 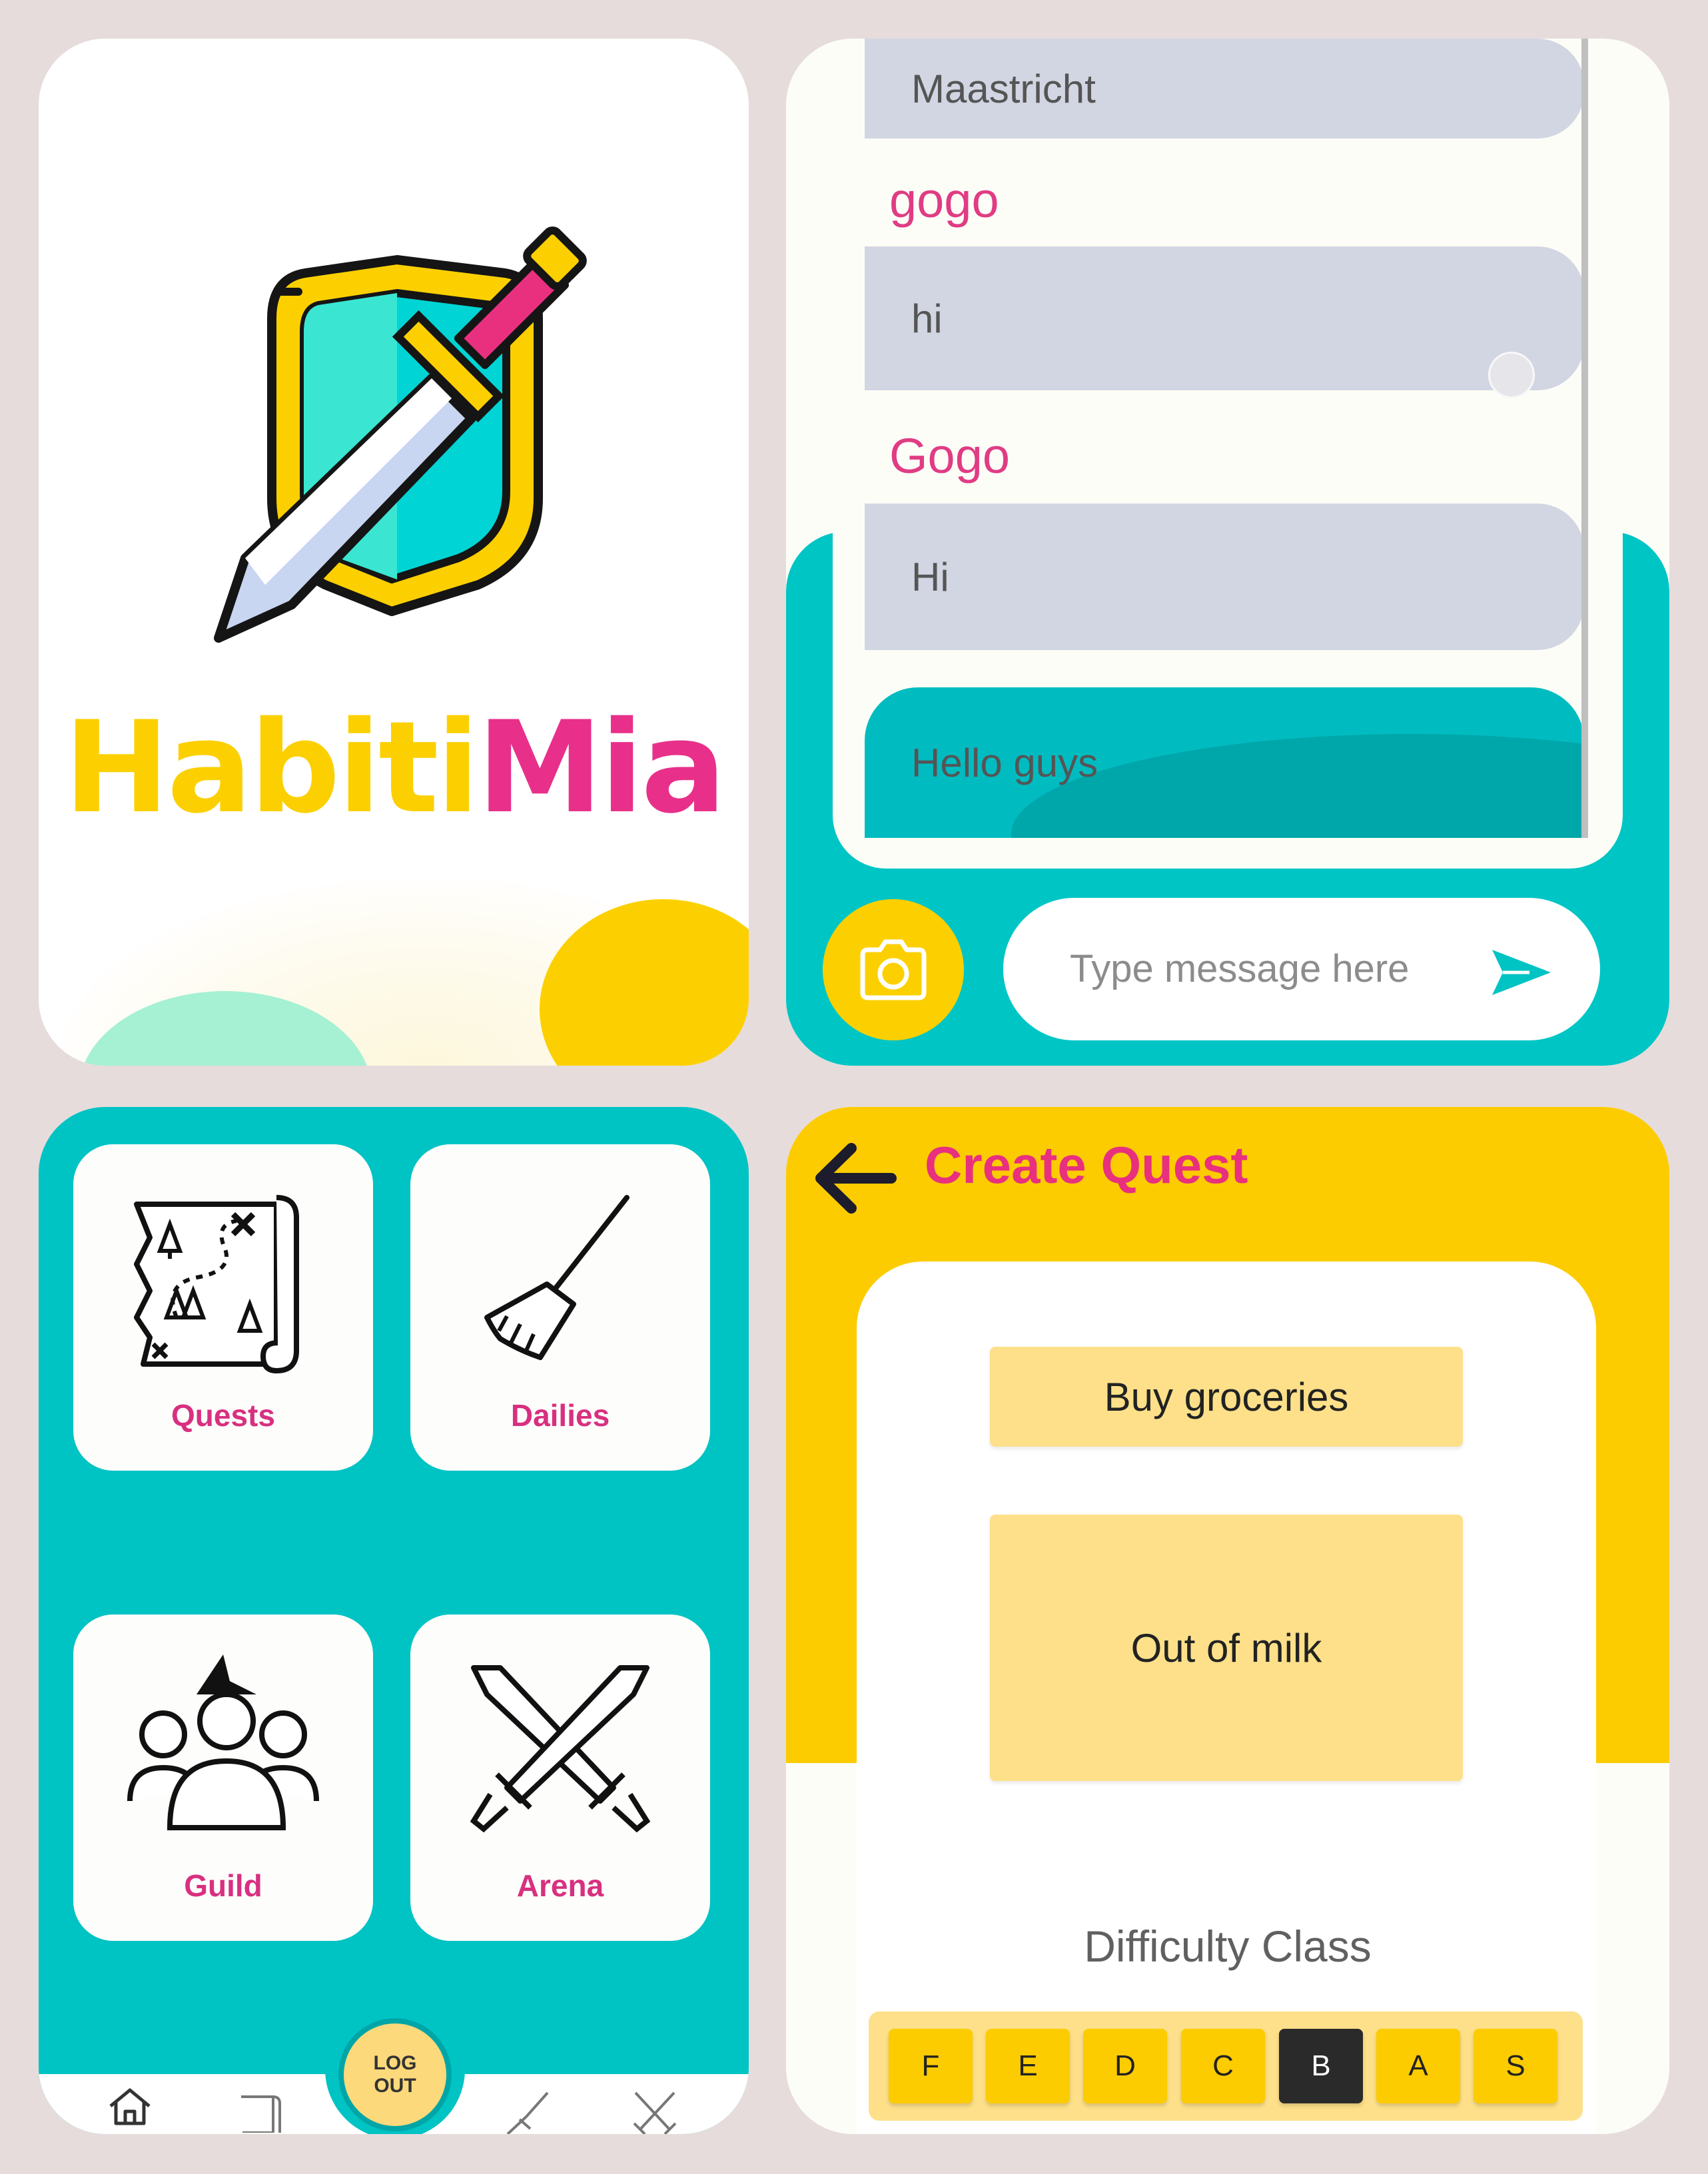 I want to click on message-bubble: hi, so click(x=1224, y=318).